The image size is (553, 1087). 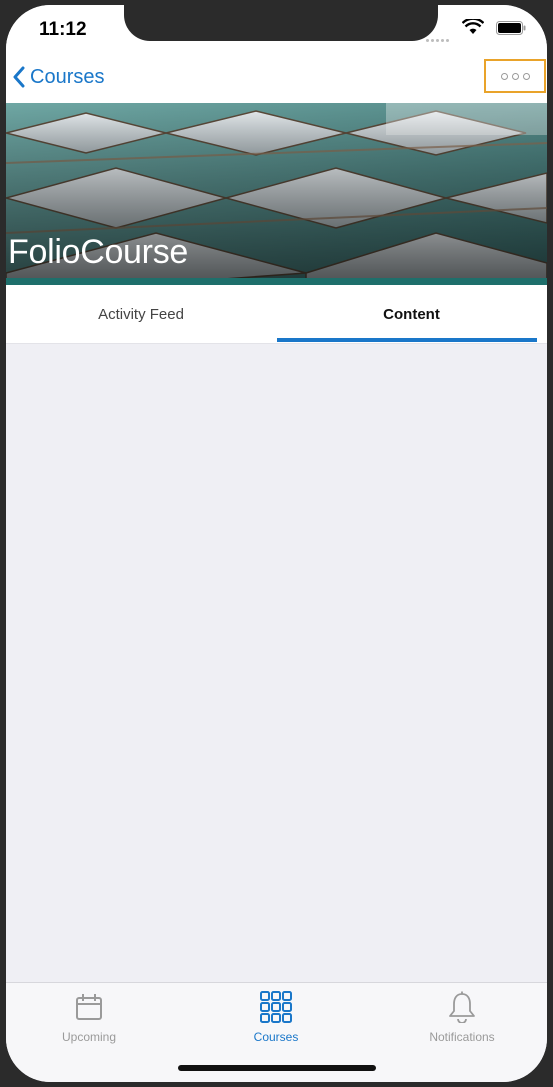 I want to click on tab-upcoming-label: Upcoming, so click(x=89, y=1037).